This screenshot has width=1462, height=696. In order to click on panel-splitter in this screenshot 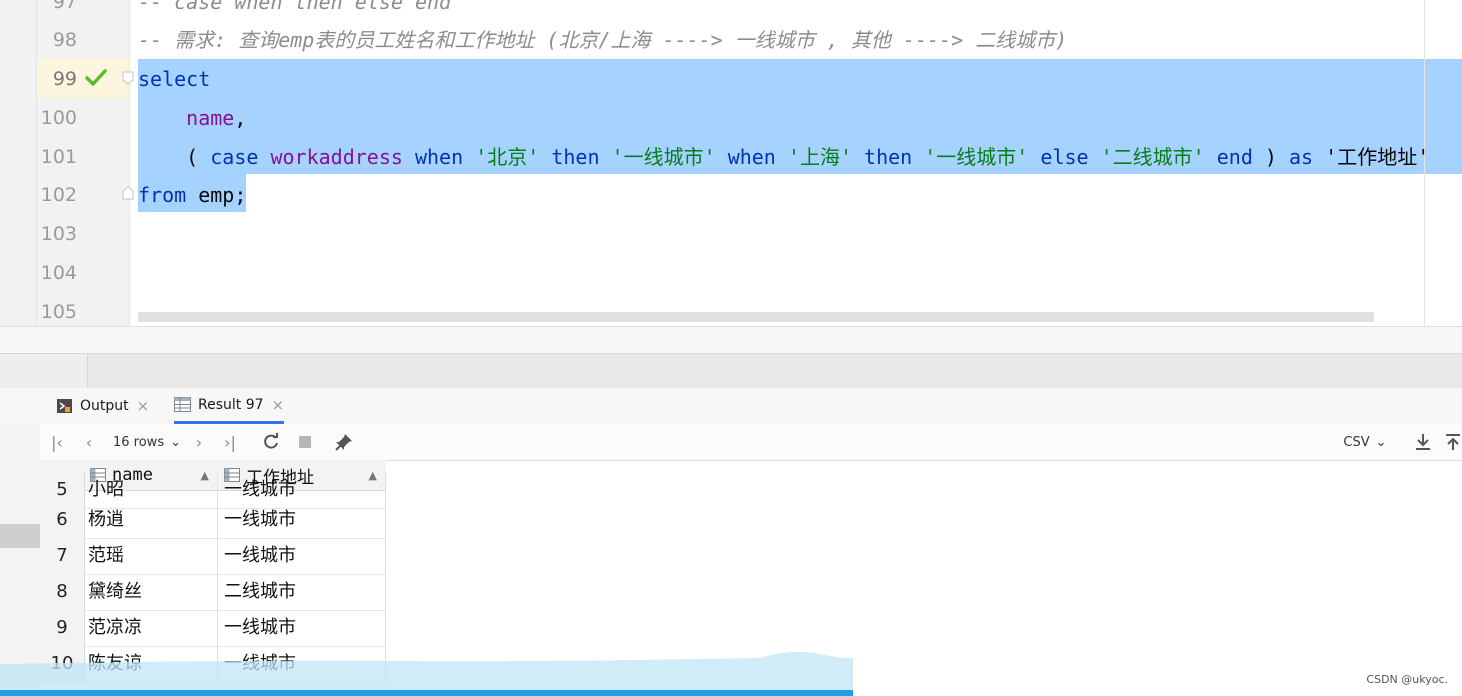, I will do `click(731, 371)`.